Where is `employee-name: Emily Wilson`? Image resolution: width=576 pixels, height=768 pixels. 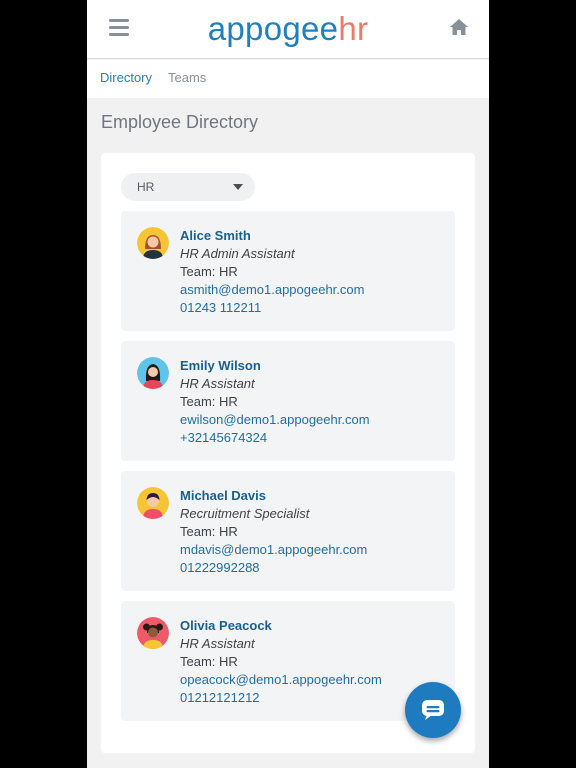
employee-name: Emily Wilson is located at coordinates (220, 365).